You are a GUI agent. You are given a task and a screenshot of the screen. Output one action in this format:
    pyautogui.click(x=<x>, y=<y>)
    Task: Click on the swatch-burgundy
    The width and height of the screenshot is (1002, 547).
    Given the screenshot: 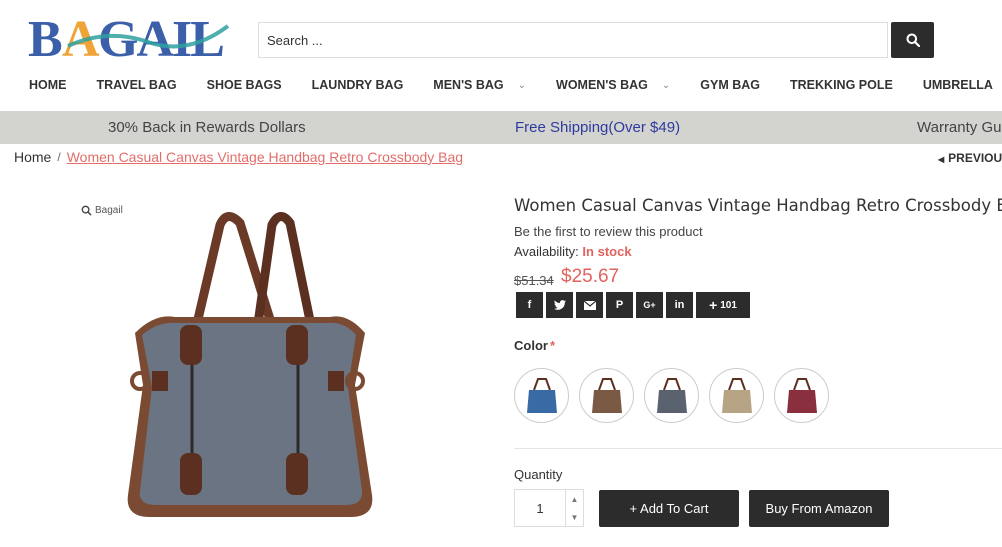 What is the action you would take?
    pyautogui.click(x=801, y=395)
    